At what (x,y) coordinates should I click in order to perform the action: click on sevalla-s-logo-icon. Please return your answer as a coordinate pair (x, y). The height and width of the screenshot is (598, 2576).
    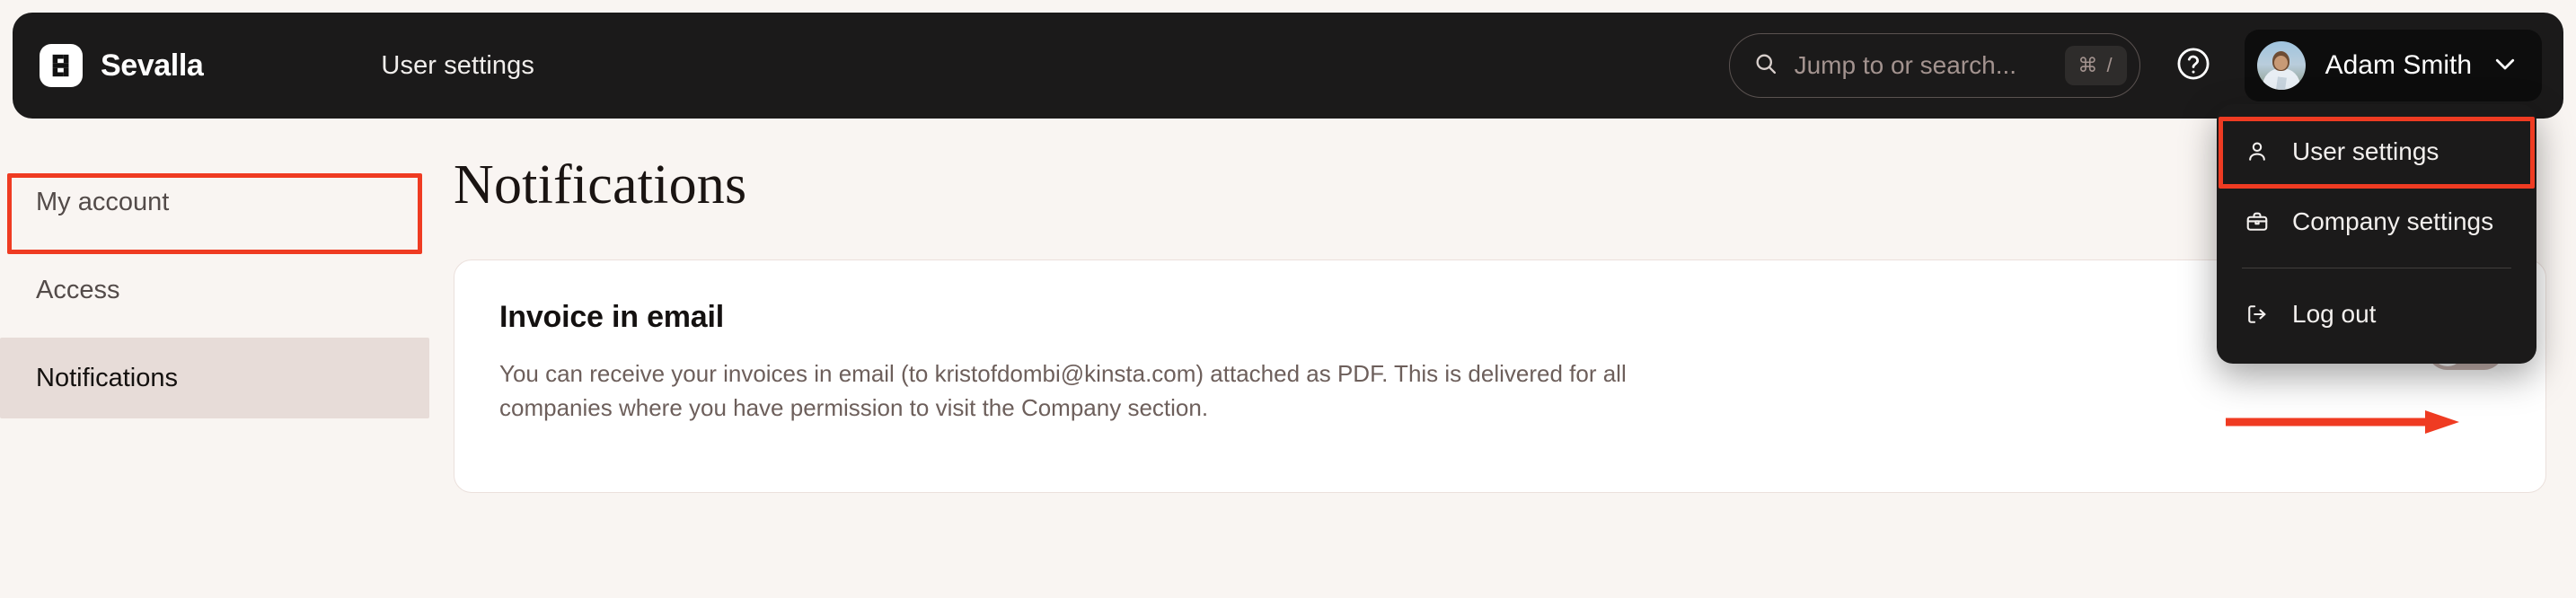
    Looking at the image, I should click on (62, 65).